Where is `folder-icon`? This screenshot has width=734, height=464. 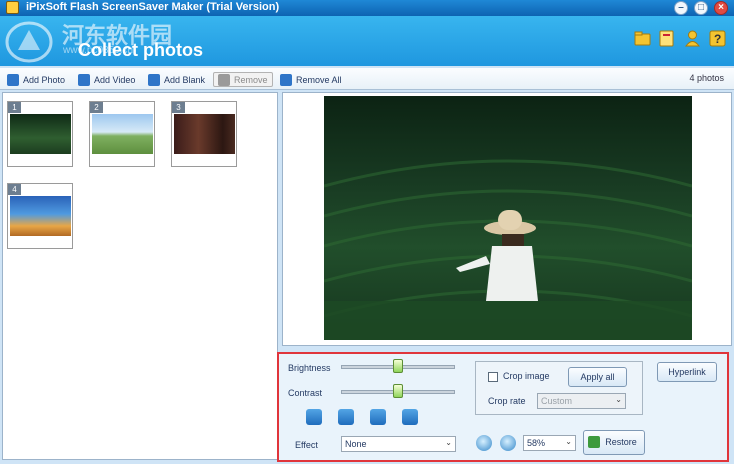 folder-icon is located at coordinates (642, 38).